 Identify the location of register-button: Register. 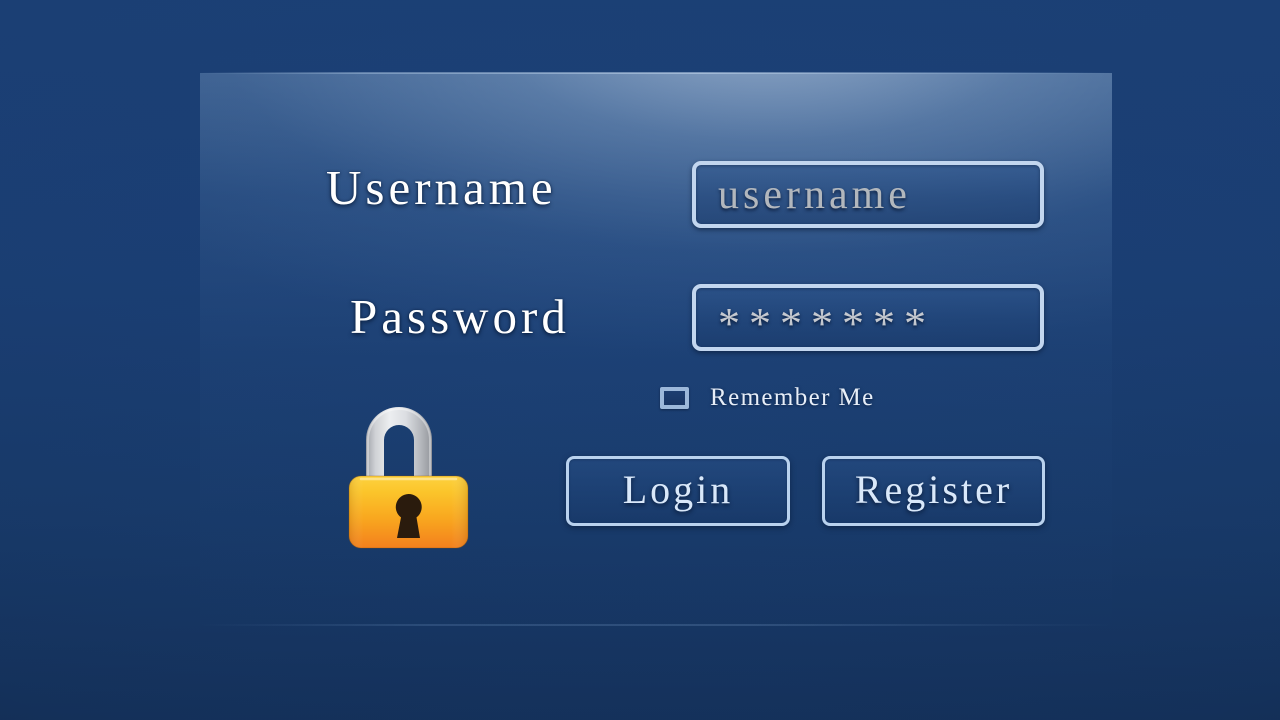
(933, 491).